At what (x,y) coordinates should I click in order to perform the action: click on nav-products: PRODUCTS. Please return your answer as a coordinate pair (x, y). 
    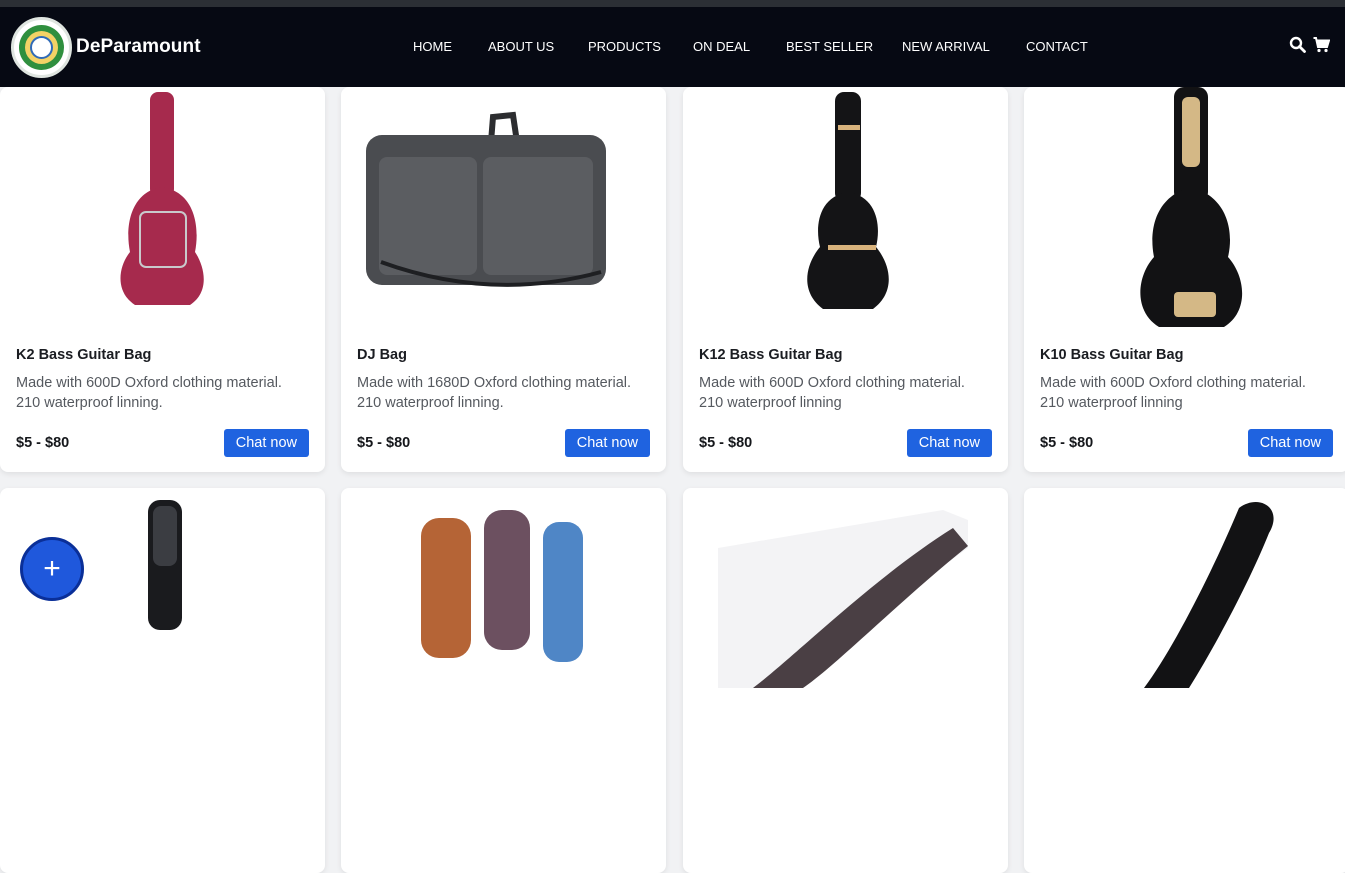
    Looking at the image, I should click on (624, 46).